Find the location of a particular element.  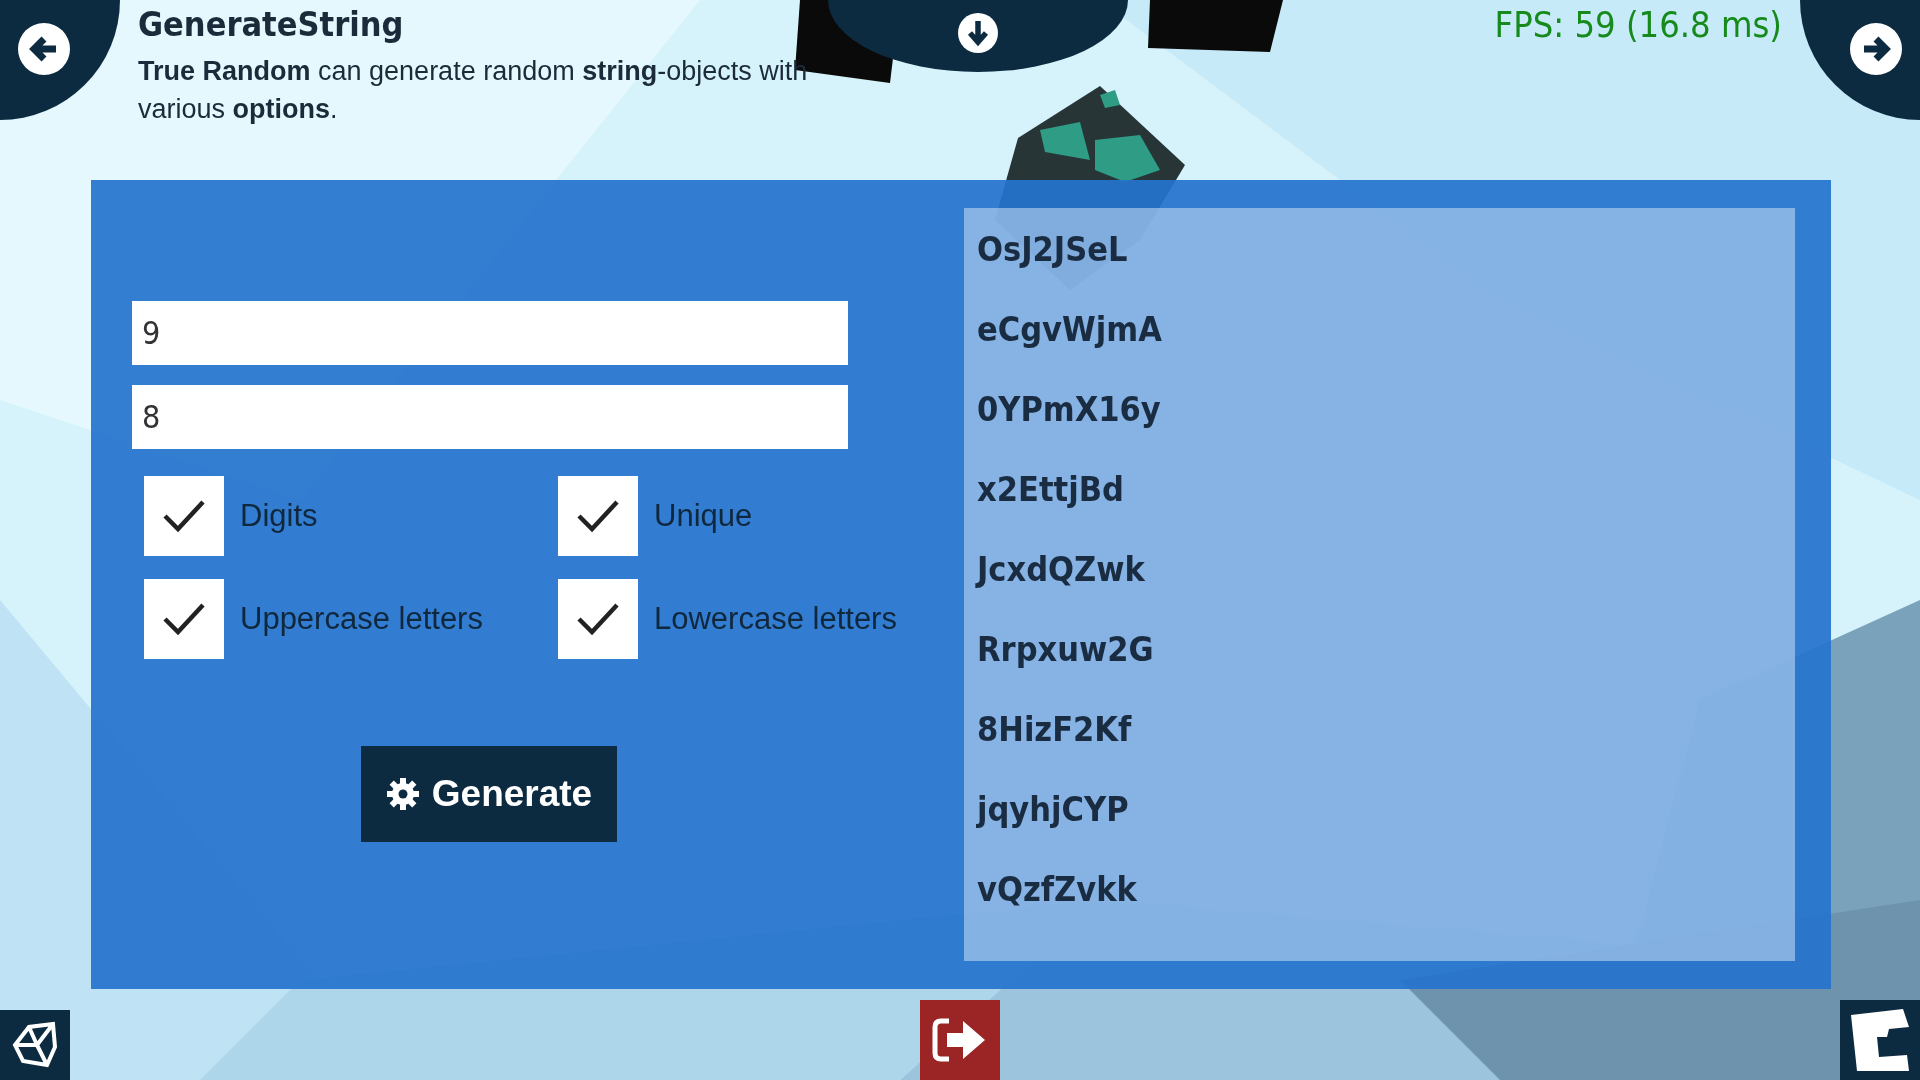

checkbox-label: Lowercase letters is located at coordinates (775, 619).